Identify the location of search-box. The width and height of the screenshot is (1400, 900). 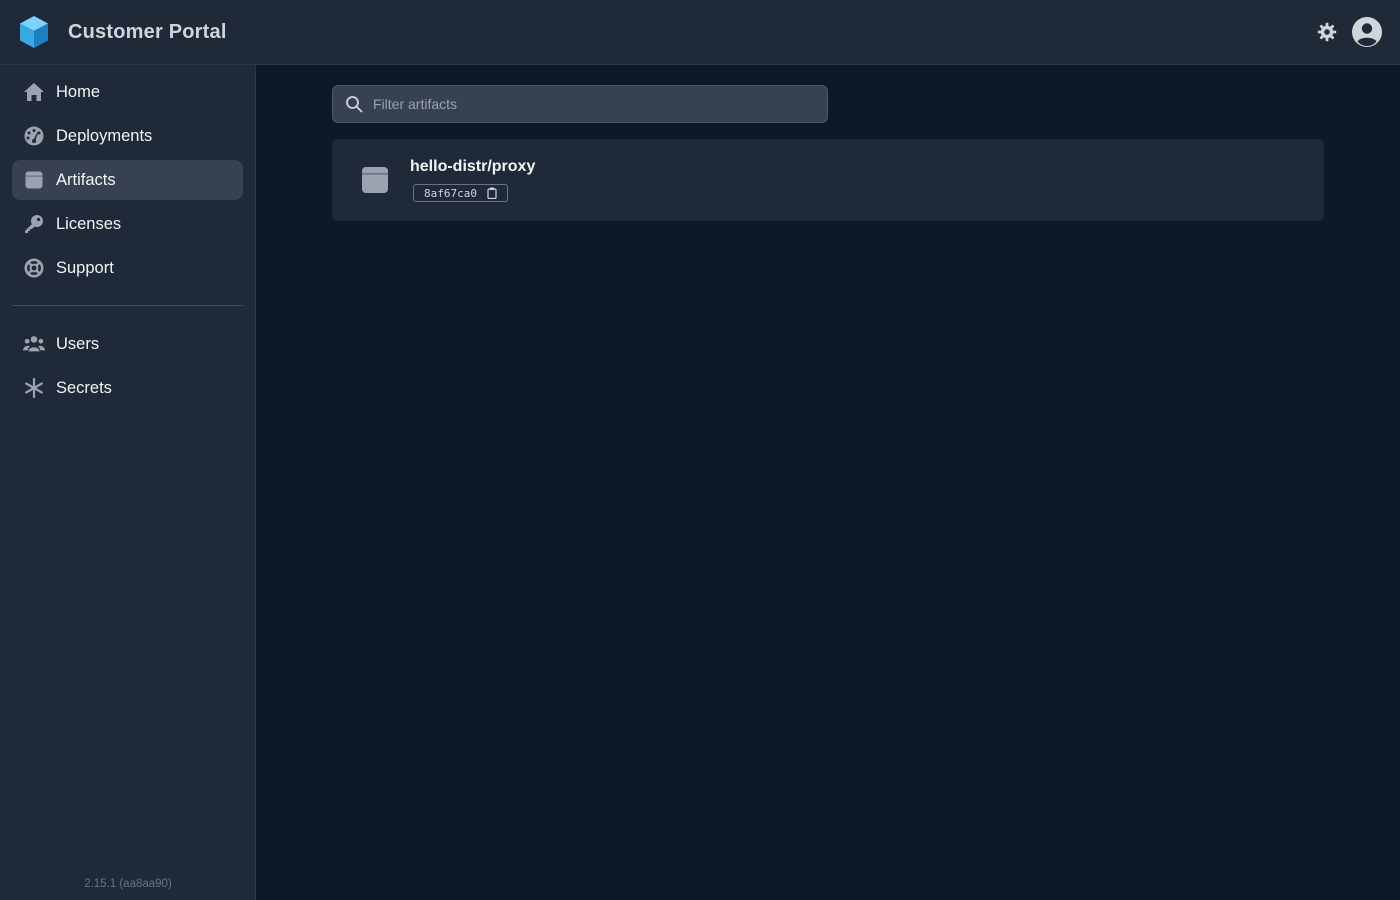
(580, 104).